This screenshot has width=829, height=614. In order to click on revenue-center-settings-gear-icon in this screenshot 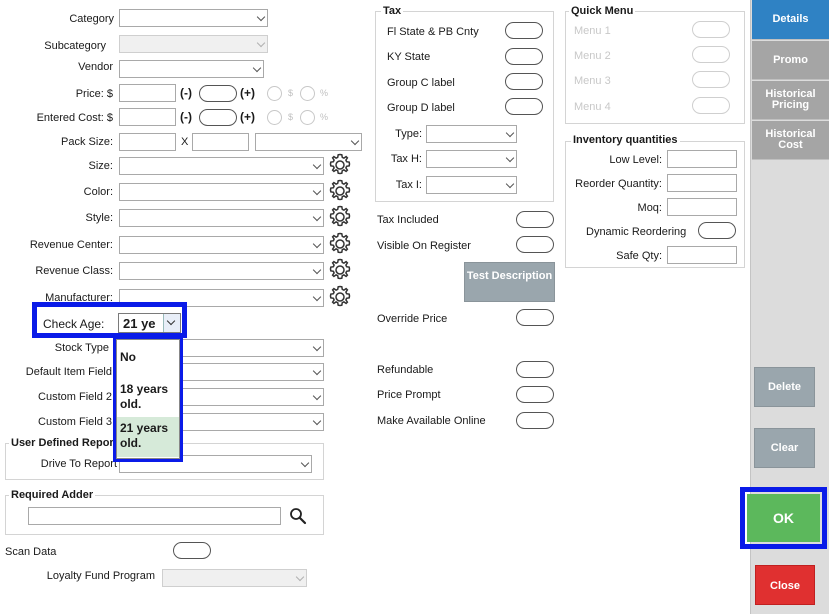, I will do `click(340, 244)`.